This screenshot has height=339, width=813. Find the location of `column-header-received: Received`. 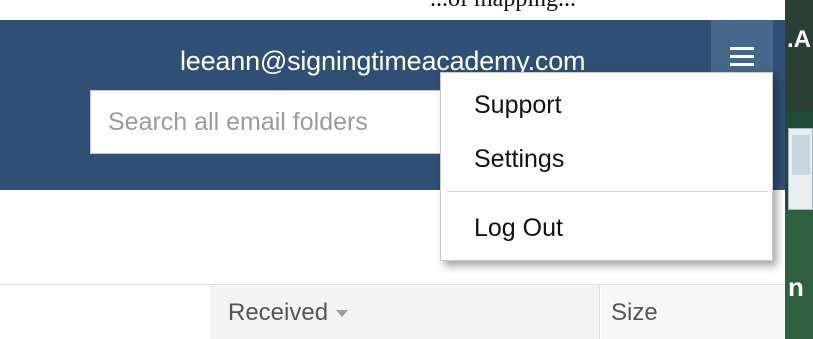

column-header-received: Received is located at coordinates (405, 312).